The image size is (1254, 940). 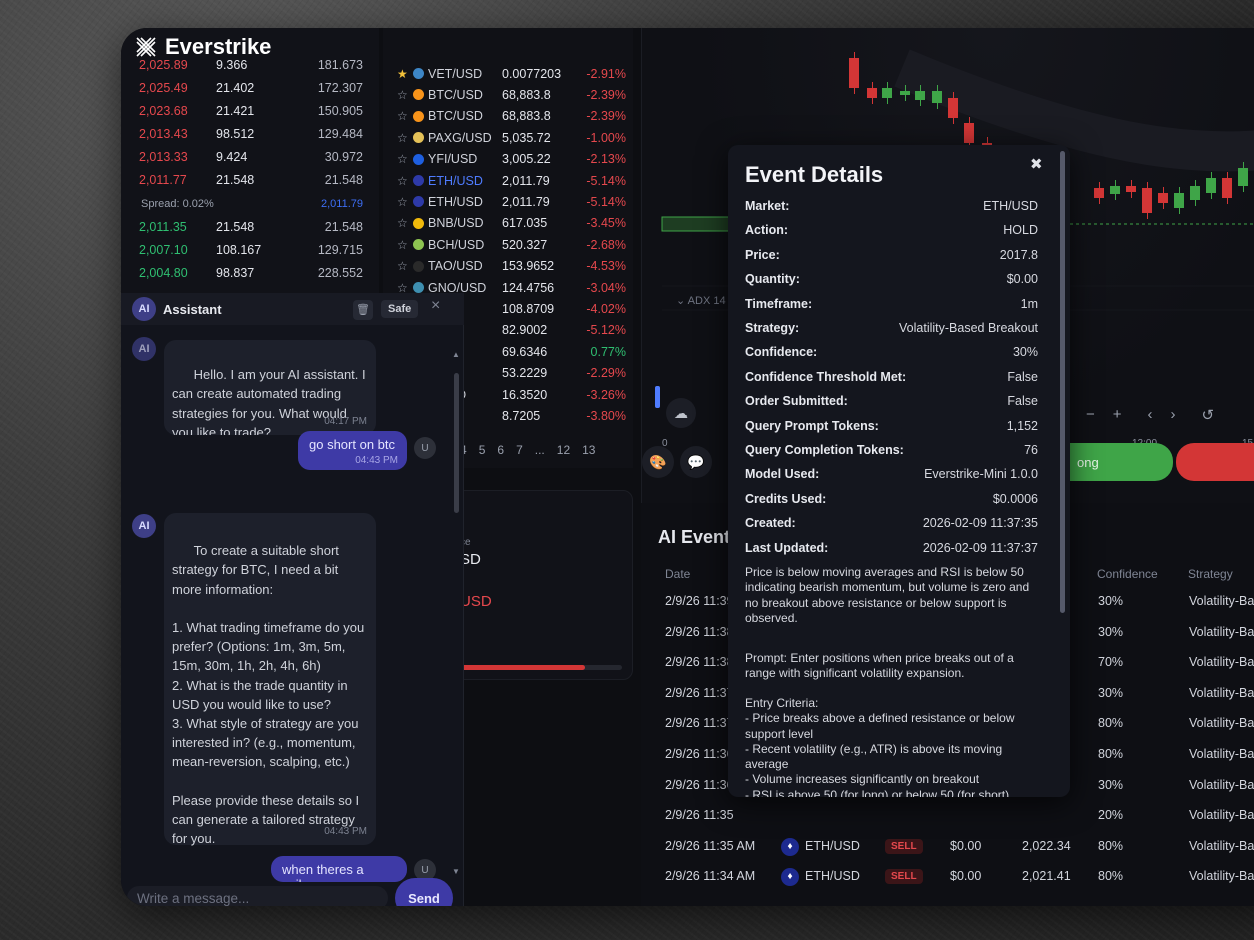 What do you see at coordinates (525, 244) in the screenshot?
I see `market-price: 520.327` at bounding box center [525, 244].